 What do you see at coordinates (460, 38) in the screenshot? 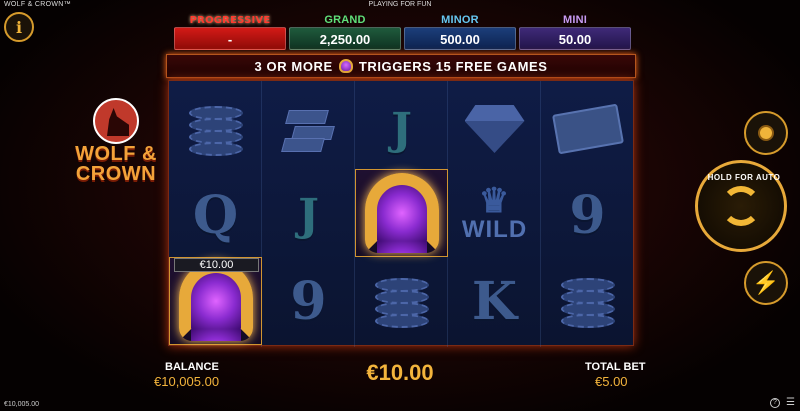
I see `jackpot-value: 500.00` at bounding box center [460, 38].